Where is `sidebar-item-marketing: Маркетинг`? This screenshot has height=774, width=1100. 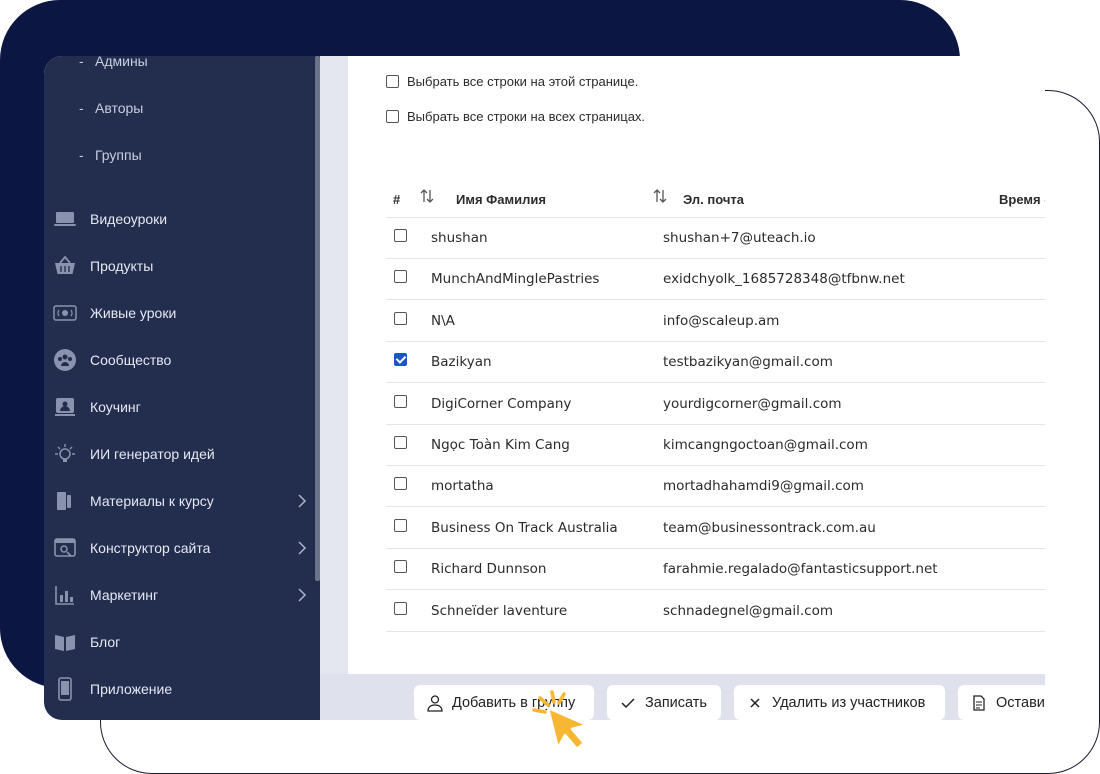
sidebar-item-marketing: Маркетинг is located at coordinates (179, 595).